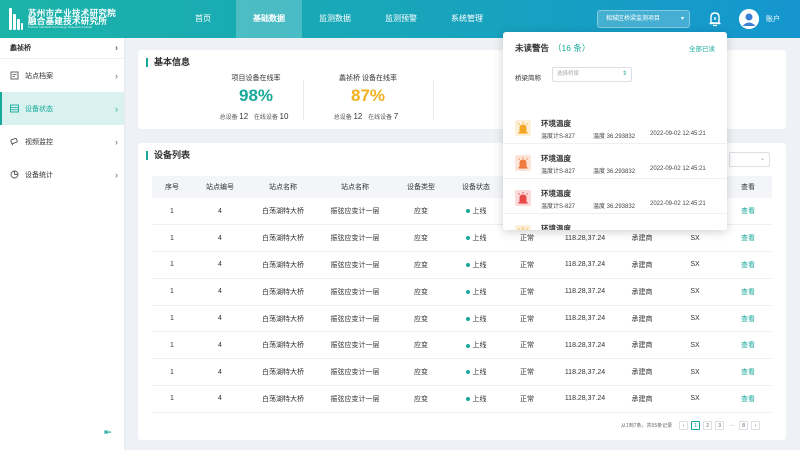 This screenshot has height=450, width=800. Describe the element at coordinates (62, 108) in the screenshot. I see `sidebar-item-device-status: 设备状态 ›` at that location.